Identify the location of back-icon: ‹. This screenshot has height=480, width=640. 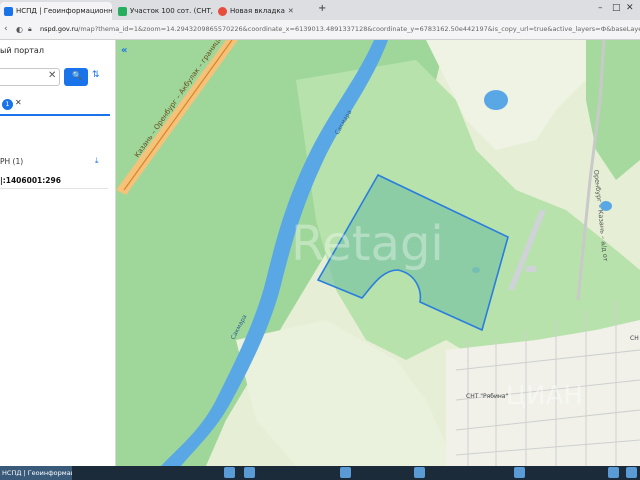
(6, 29).